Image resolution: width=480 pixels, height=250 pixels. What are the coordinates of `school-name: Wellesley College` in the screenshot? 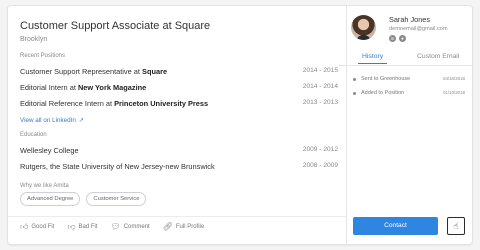 It's located at (49, 150).